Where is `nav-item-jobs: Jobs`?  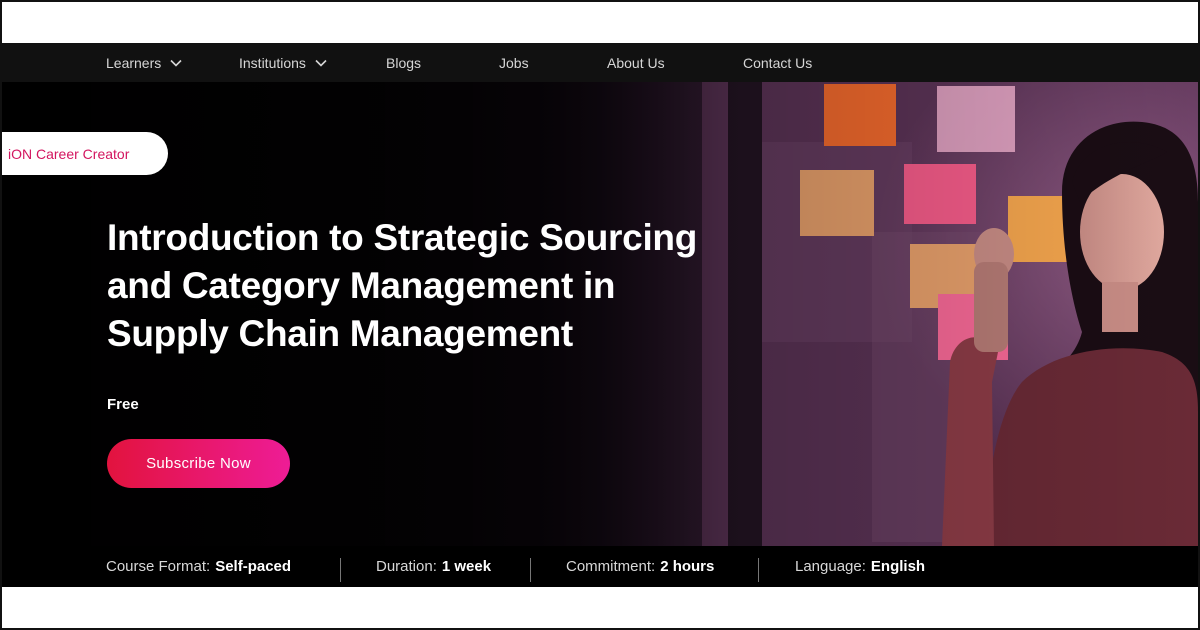 nav-item-jobs: Jobs is located at coordinates (514, 62).